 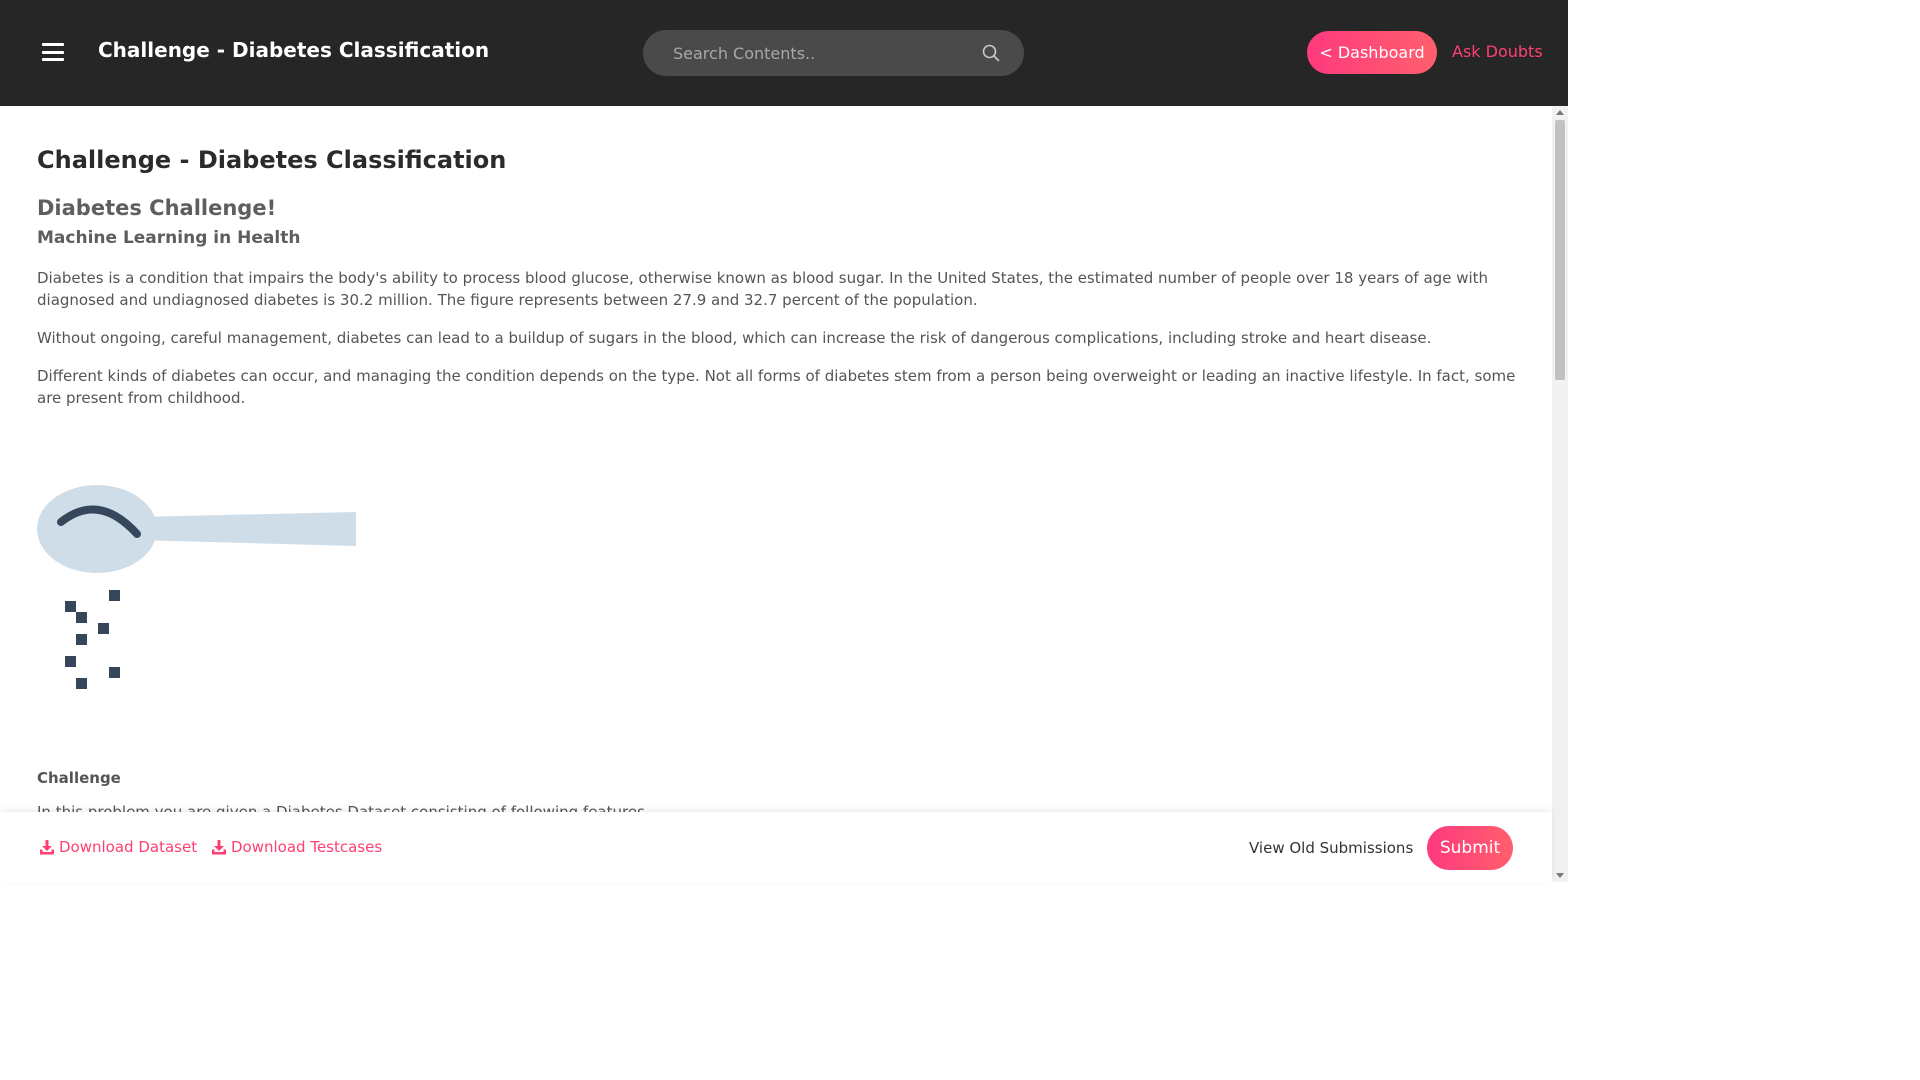 What do you see at coordinates (1560, 875) in the screenshot?
I see `scroll-down-arrow-icon` at bounding box center [1560, 875].